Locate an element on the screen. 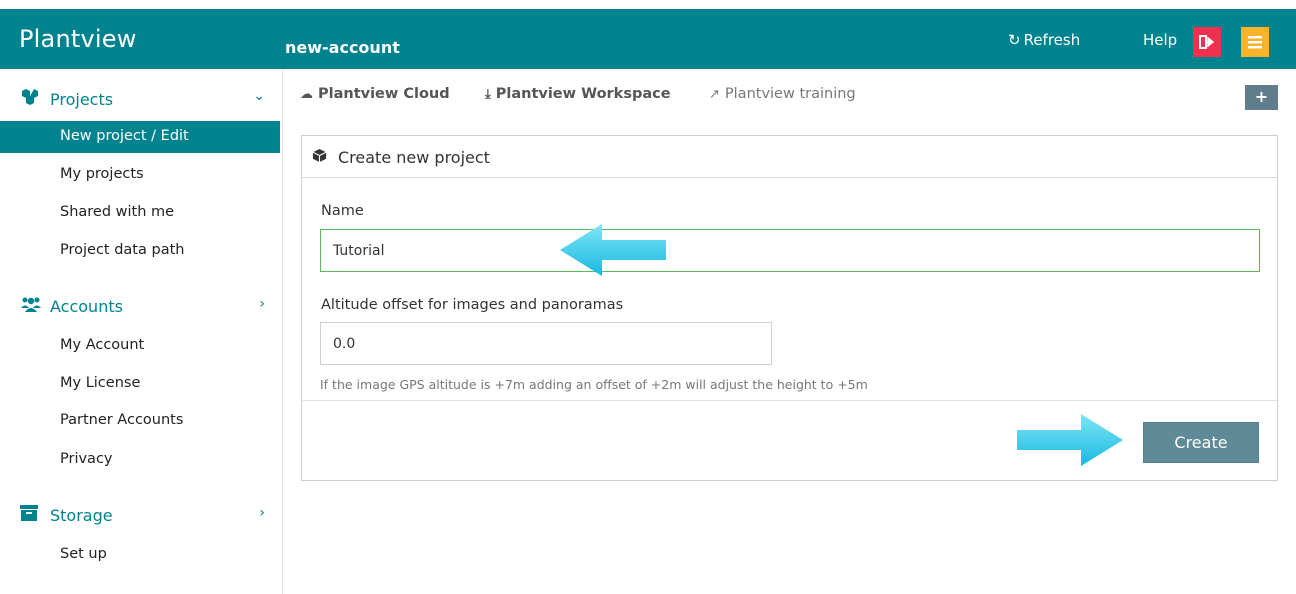  sidebar-item-my-account: My Account is located at coordinates (140, 346).